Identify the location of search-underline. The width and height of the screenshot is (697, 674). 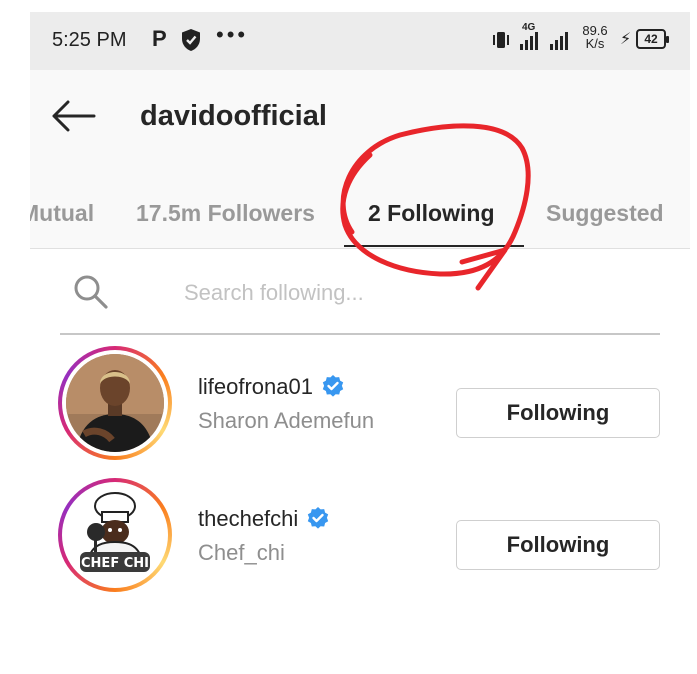
(360, 334).